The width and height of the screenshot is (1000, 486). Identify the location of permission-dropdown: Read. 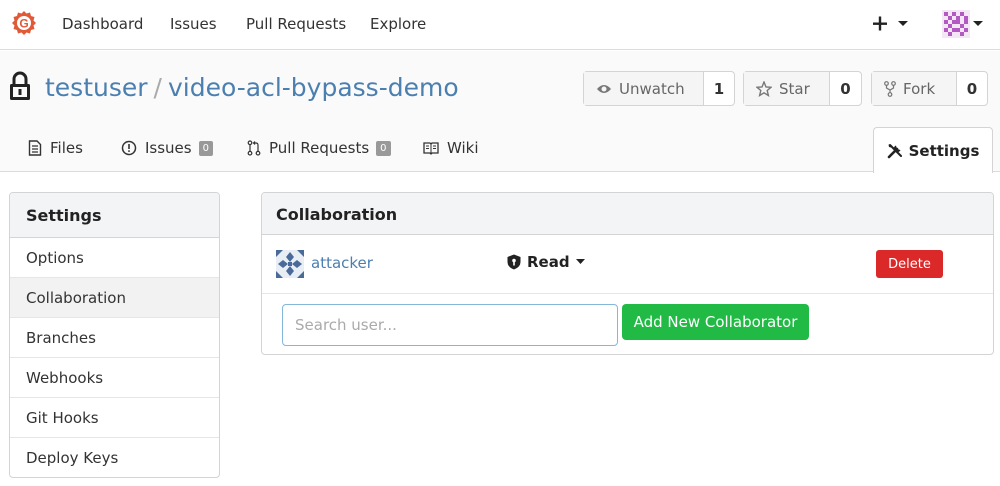
(549, 262).